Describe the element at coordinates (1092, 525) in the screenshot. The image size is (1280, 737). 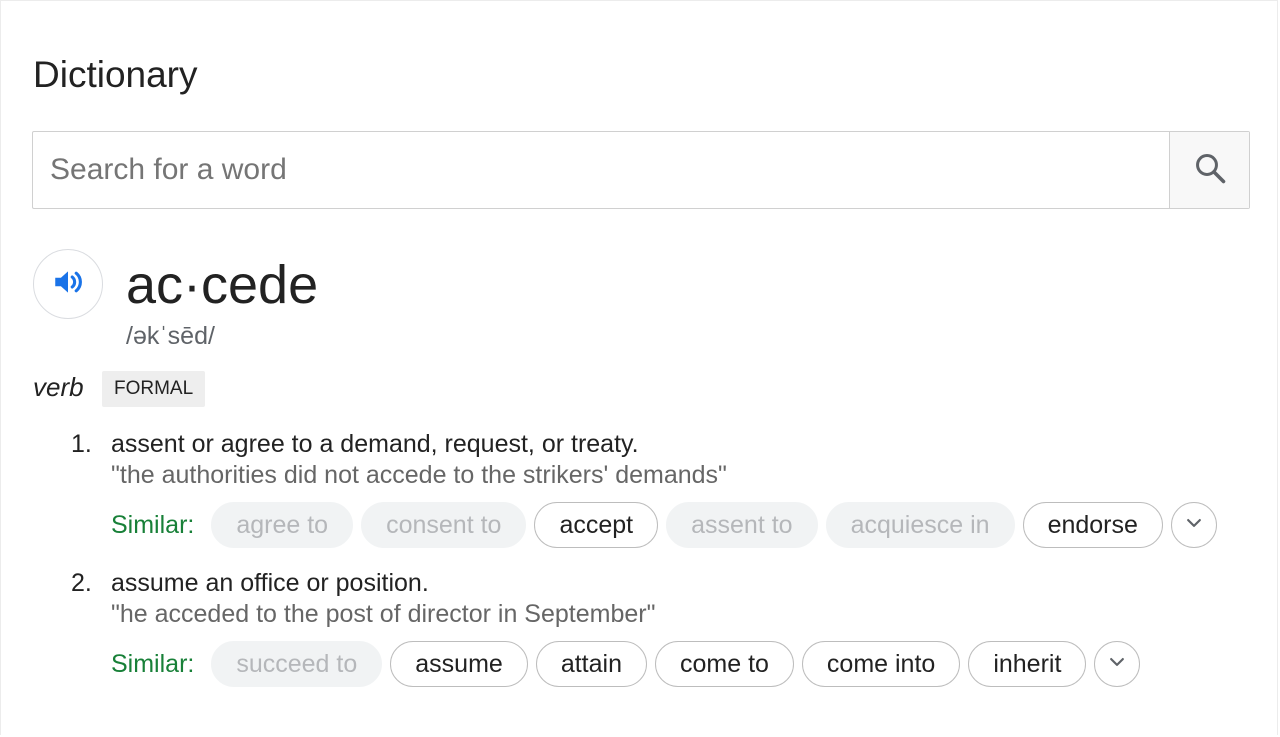
I see `similar-chip-endorse: endorse` at that location.